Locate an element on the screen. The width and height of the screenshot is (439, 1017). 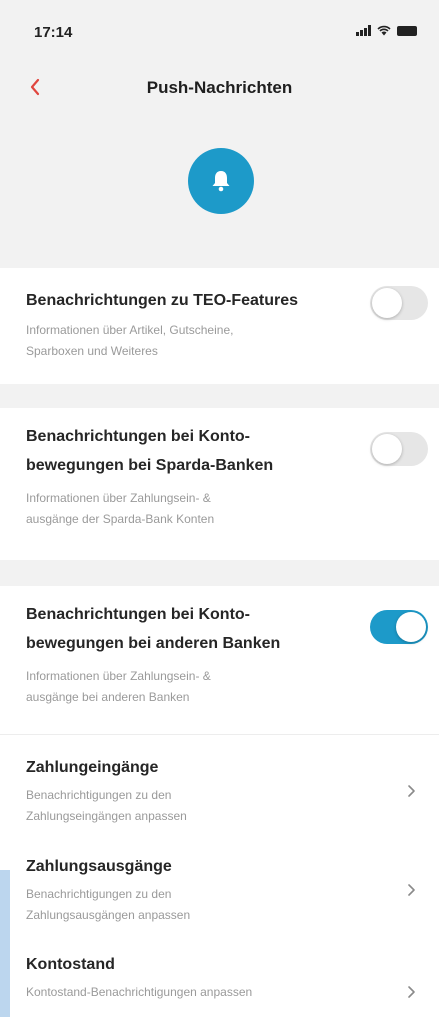
other-banks-desc-line2: ausgänge bei anderen Banken is located at coordinates (108, 697).